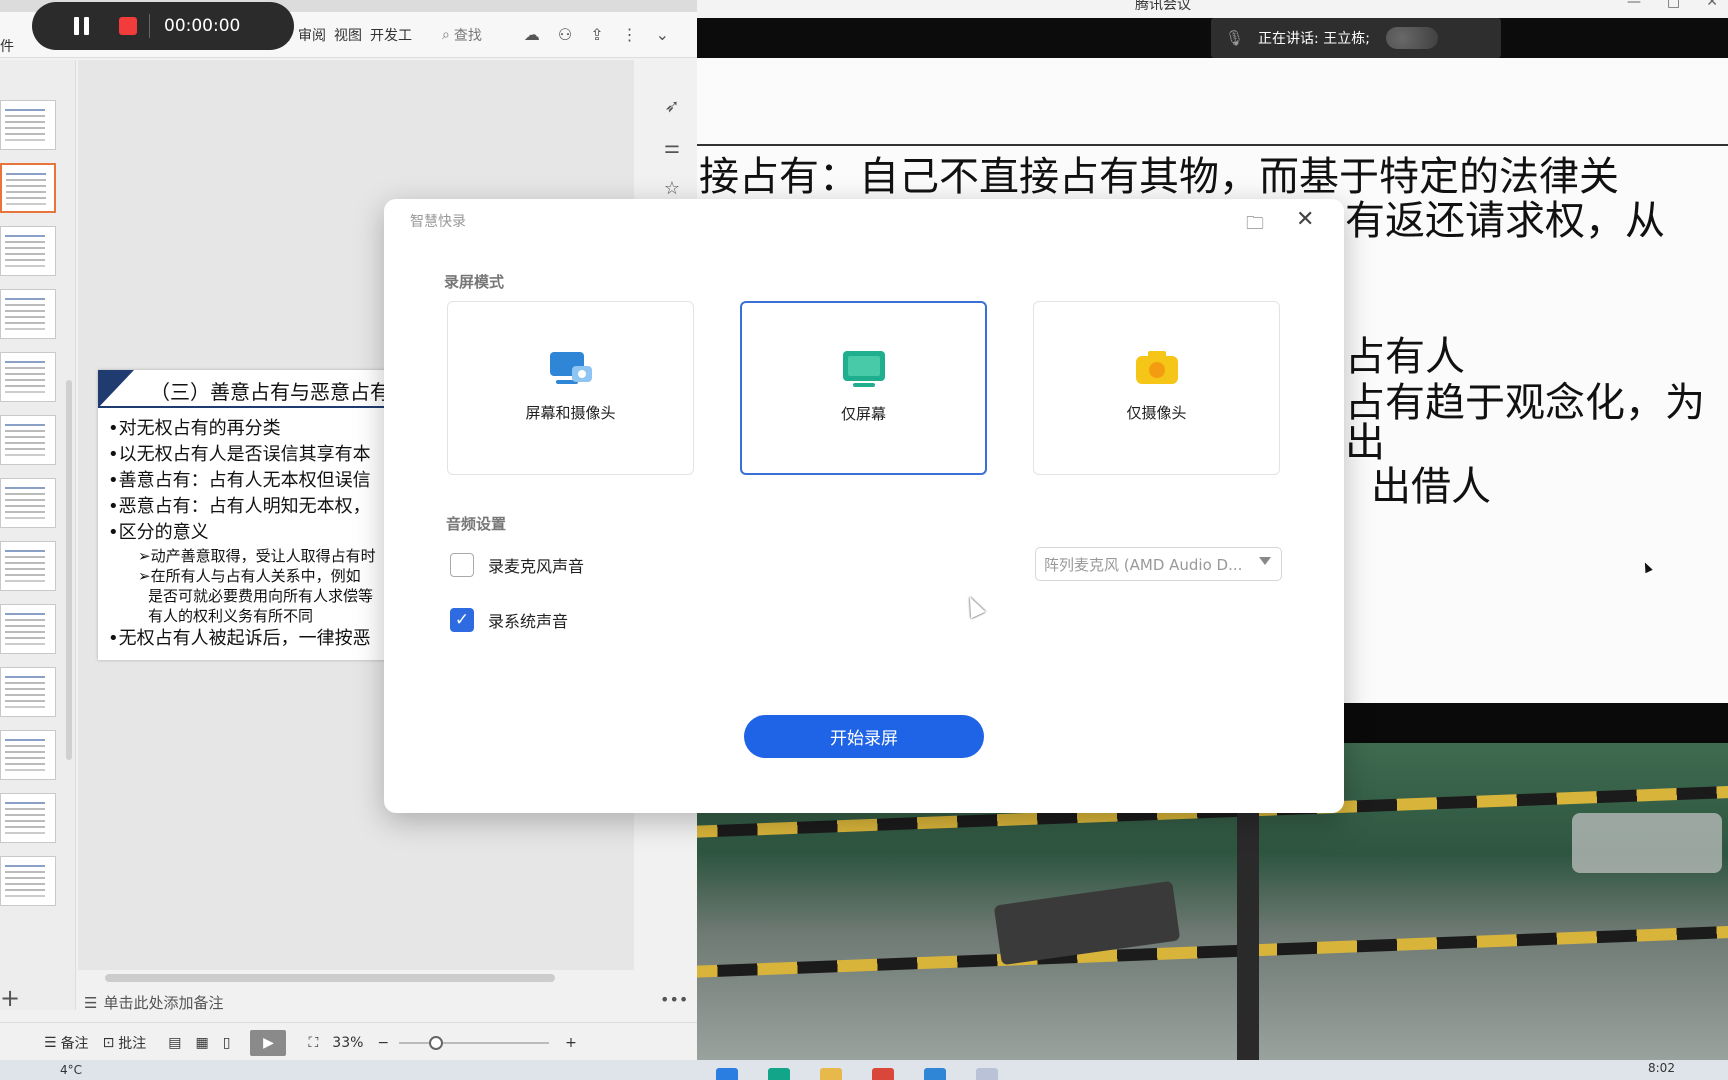 The height and width of the screenshot is (1080, 1728). Describe the element at coordinates (69, 570) in the screenshot. I see `thumbnail-scrollbar` at that location.